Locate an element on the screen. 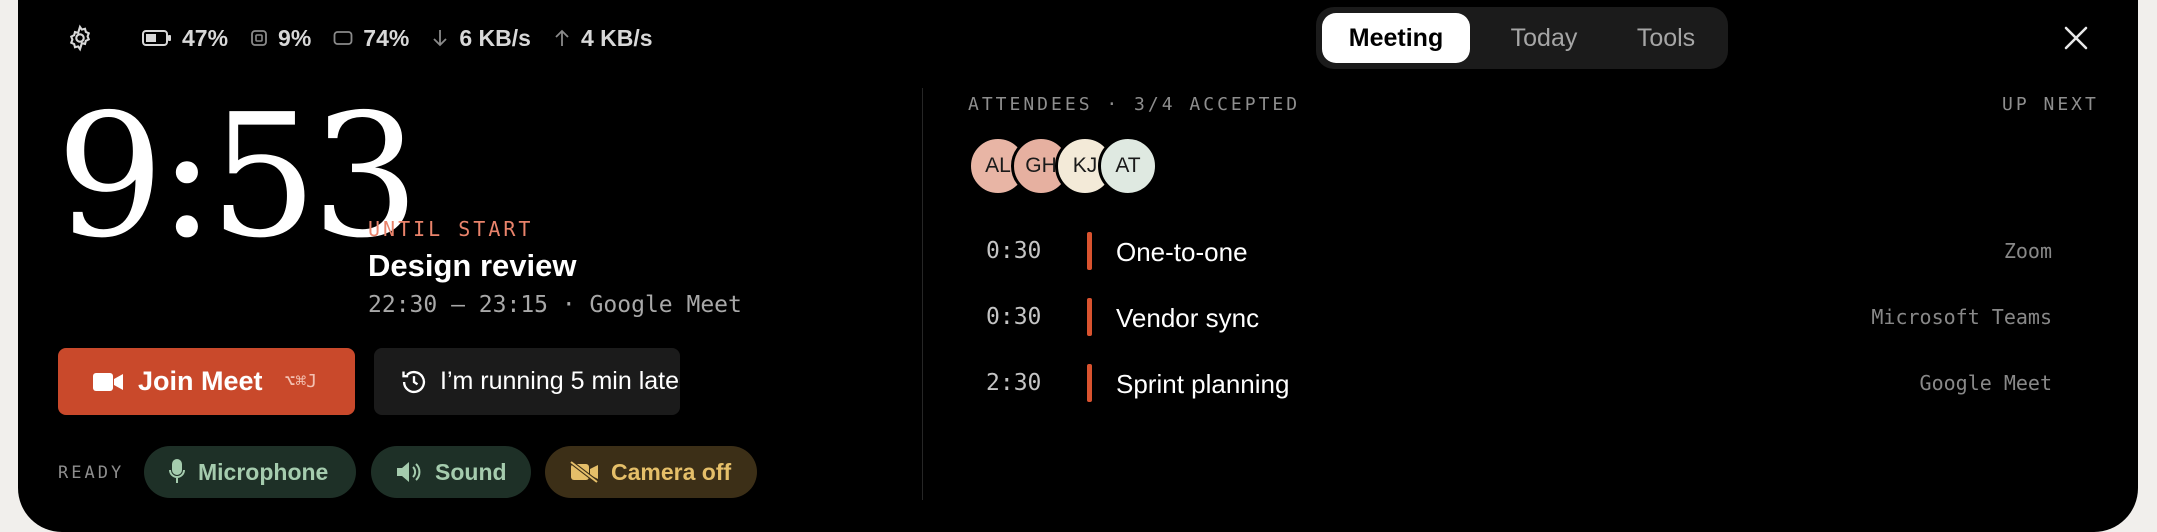 This screenshot has width=2157, height=532. camera-toggle: Camera off is located at coordinates (651, 472).